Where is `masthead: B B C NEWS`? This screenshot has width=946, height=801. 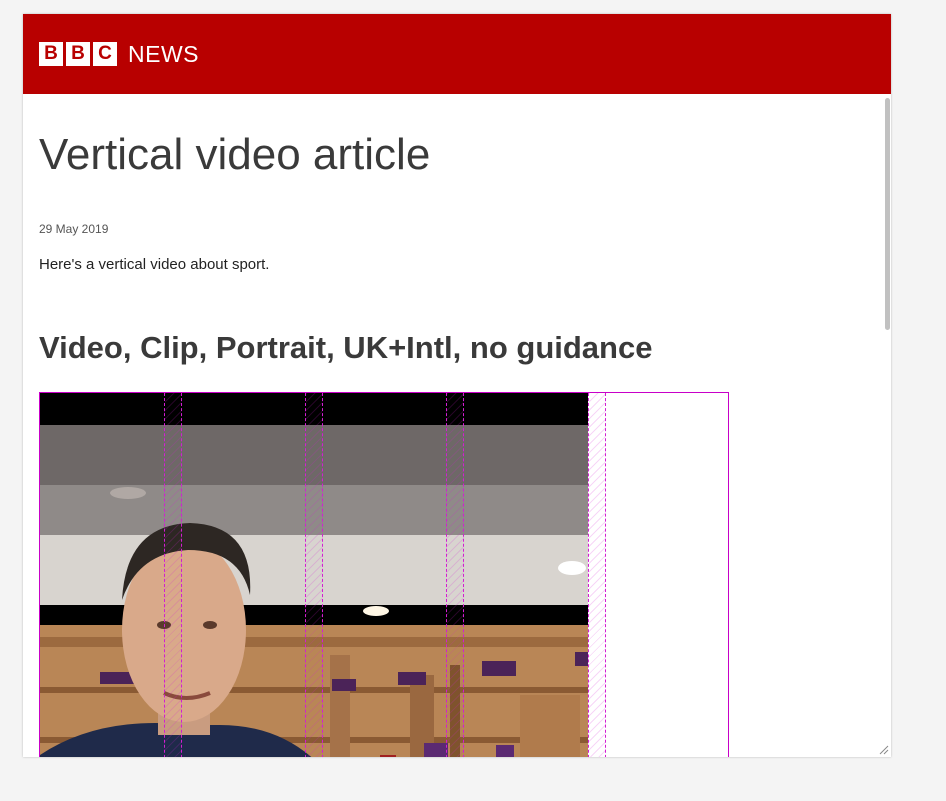 masthead: B B C NEWS is located at coordinates (457, 54).